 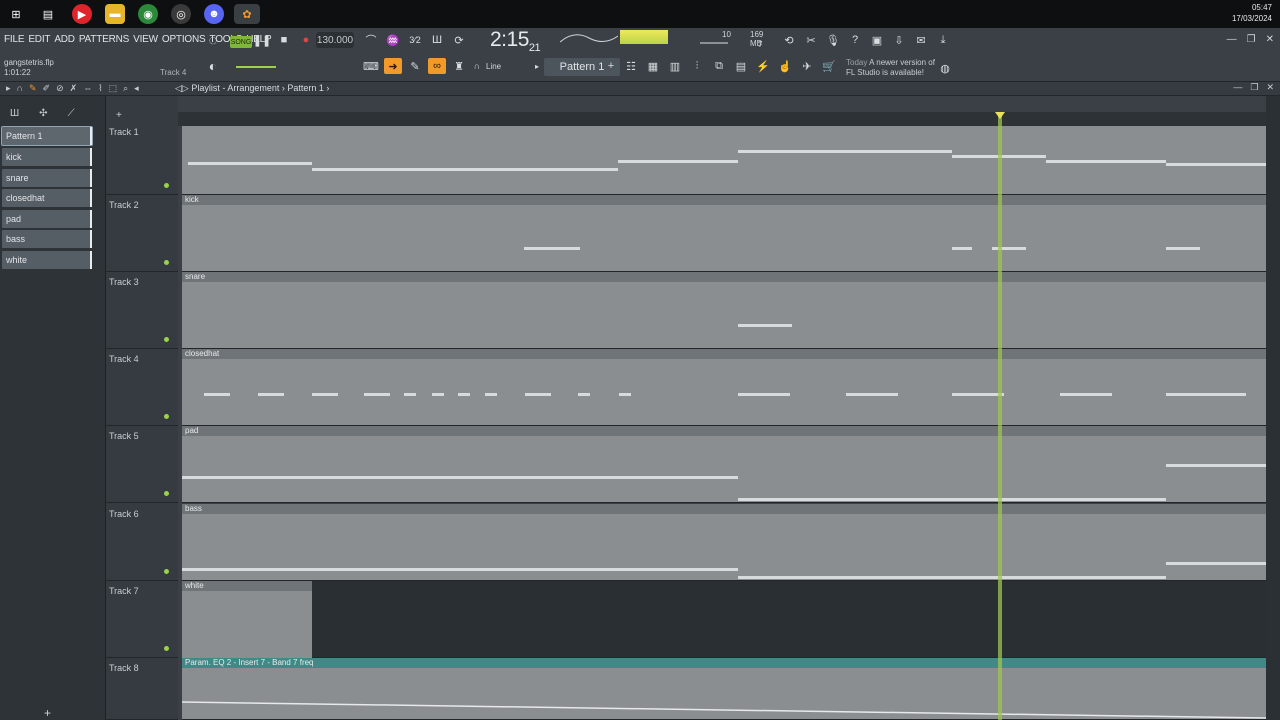 I want to click on wait-for-input-icon: ⌒, so click(x=371, y=40).